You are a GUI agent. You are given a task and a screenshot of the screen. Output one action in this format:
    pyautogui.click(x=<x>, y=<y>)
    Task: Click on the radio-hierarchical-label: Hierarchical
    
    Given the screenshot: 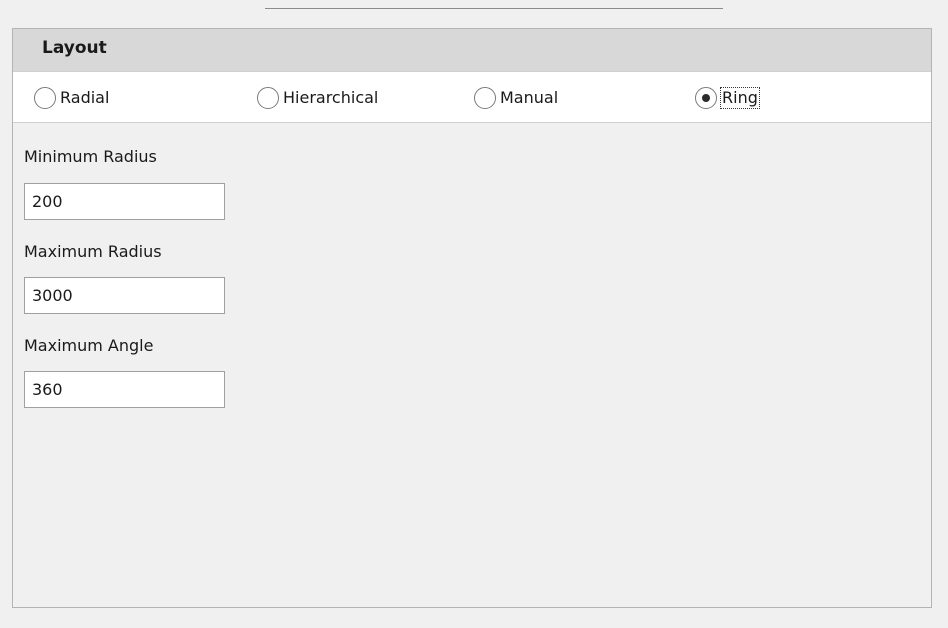 What is the action you would take?
    pyautogui.click(x=330, y=98)
    